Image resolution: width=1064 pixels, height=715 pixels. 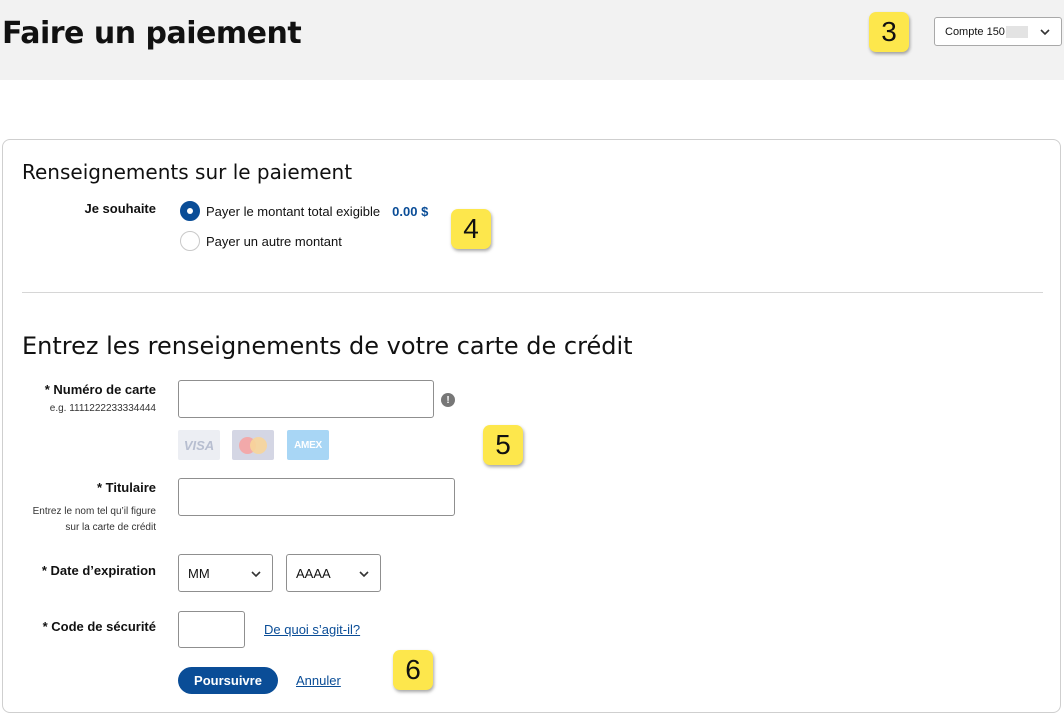 What do you see at coordinates (120, 208) in the screenshot?
I see `want-label: Je souhaite` at bounding box center [120, 208].